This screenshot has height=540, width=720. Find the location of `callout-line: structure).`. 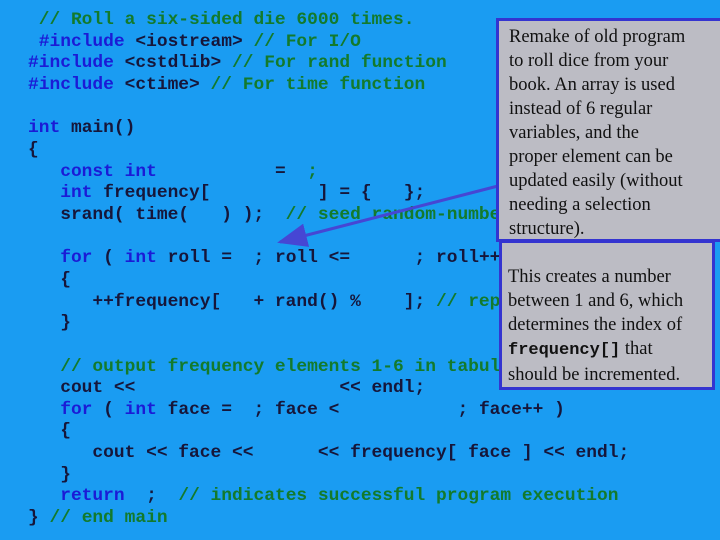

callout-line: structure). is located at coordinates (547, 229).